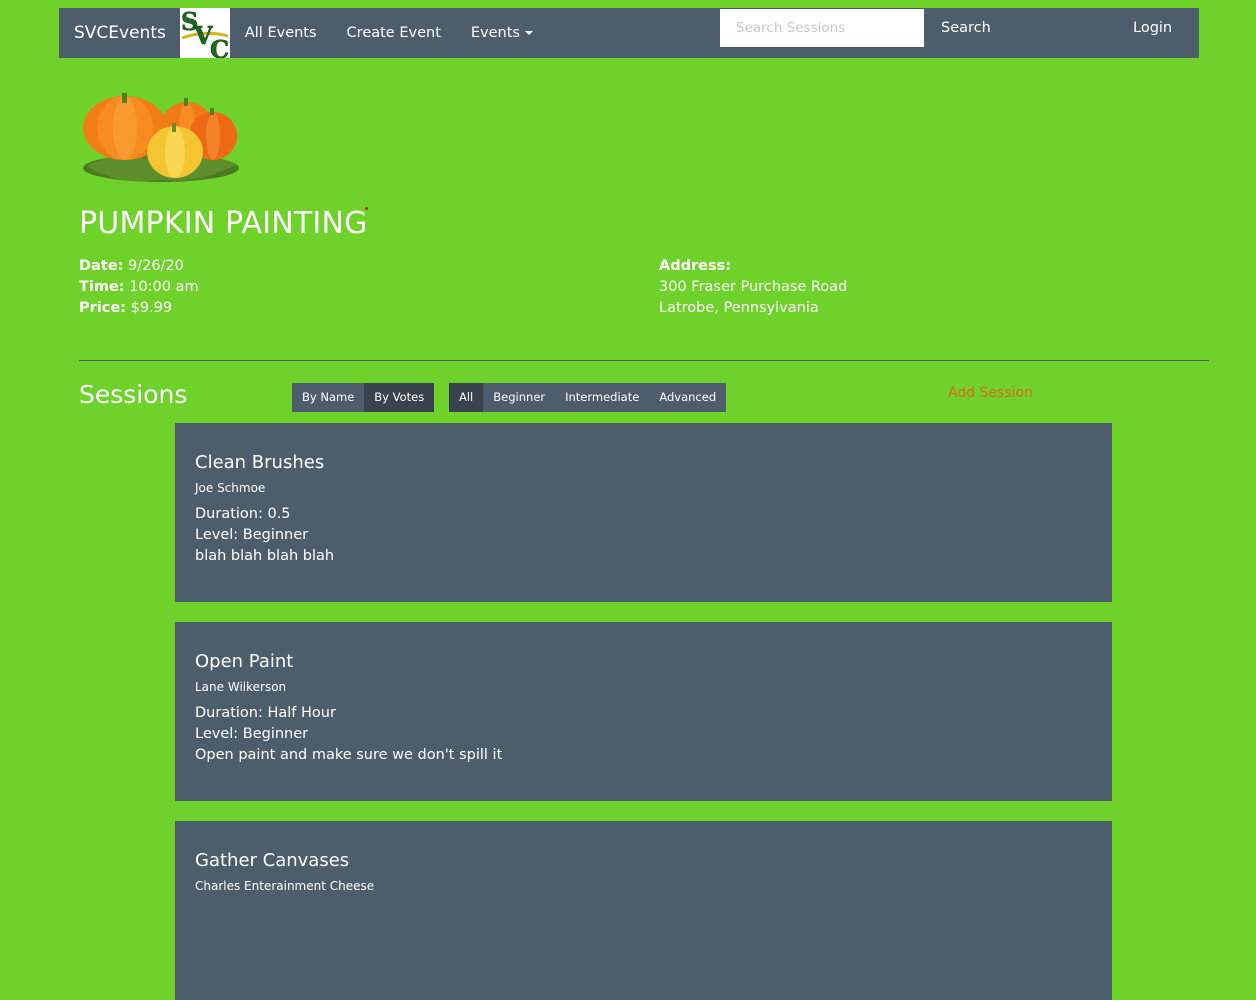  I want to click on filter-advanced-button: Advanced, so click(688, 397).